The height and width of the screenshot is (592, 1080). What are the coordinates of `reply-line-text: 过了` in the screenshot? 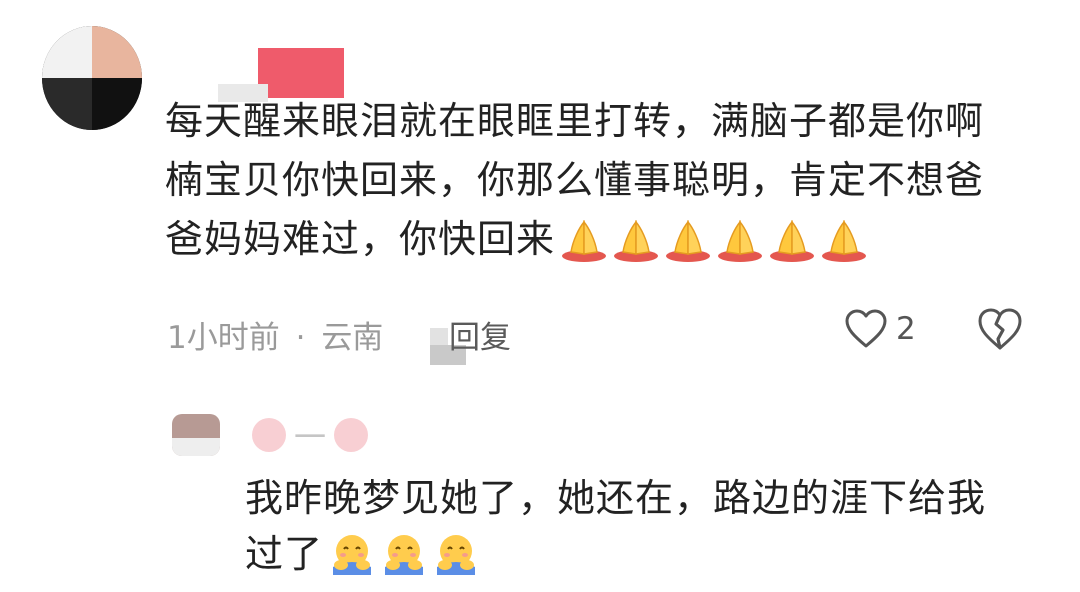 It's located at (284, 554).